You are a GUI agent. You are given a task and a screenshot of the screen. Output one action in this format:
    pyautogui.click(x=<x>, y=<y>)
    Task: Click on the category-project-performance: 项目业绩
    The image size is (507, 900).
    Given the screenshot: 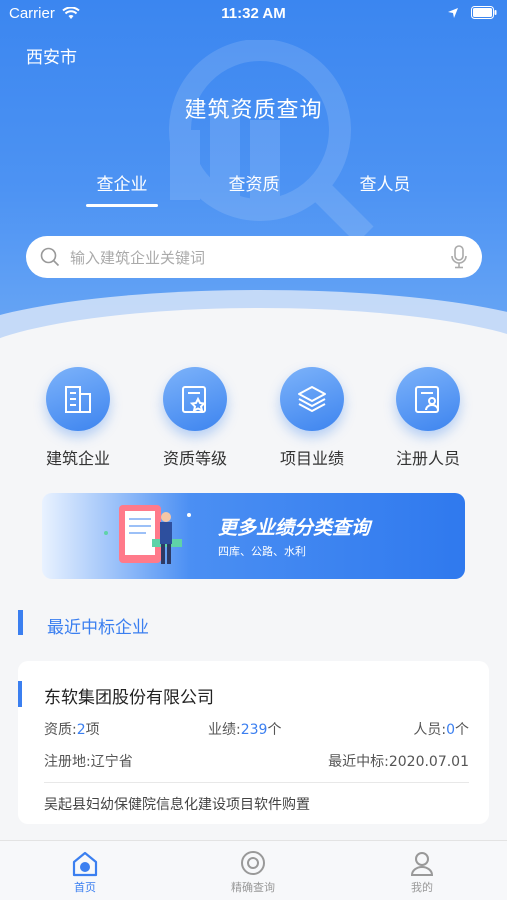 What is the action you would take?
    pyautogui.click(x=312, y=418)
    